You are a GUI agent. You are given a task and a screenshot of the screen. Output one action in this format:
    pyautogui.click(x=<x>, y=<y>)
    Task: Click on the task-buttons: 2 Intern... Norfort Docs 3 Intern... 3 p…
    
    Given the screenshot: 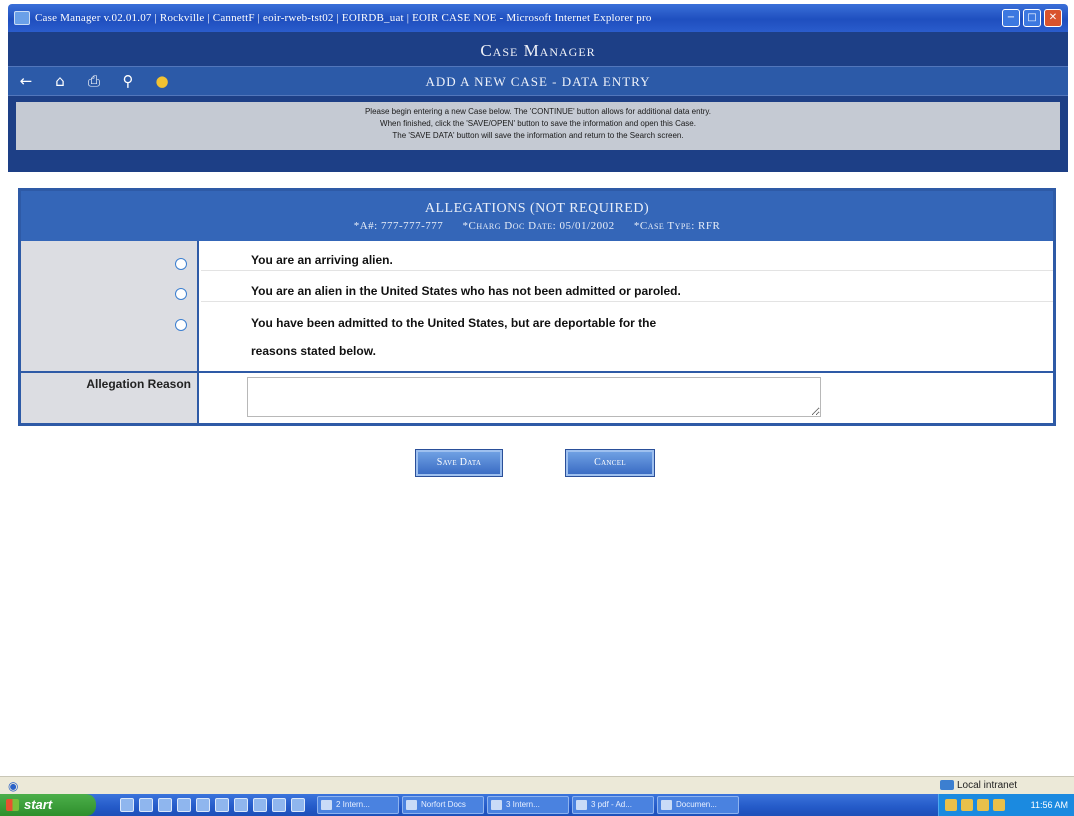 What is the action you would take?
    pyautogui.click(x=528, y=805)
    